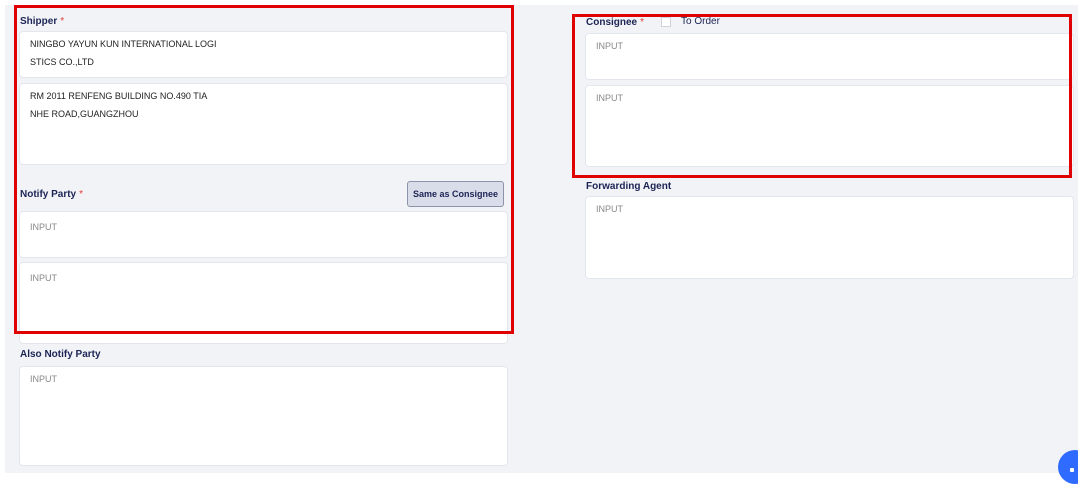 Image resolution: width=1078 pixels, height=484 pixels. Describe the element at coordinates (62, 62) in the screenshot. I see `shipper-name-line-2: STICS CO.,LTD` at that location.